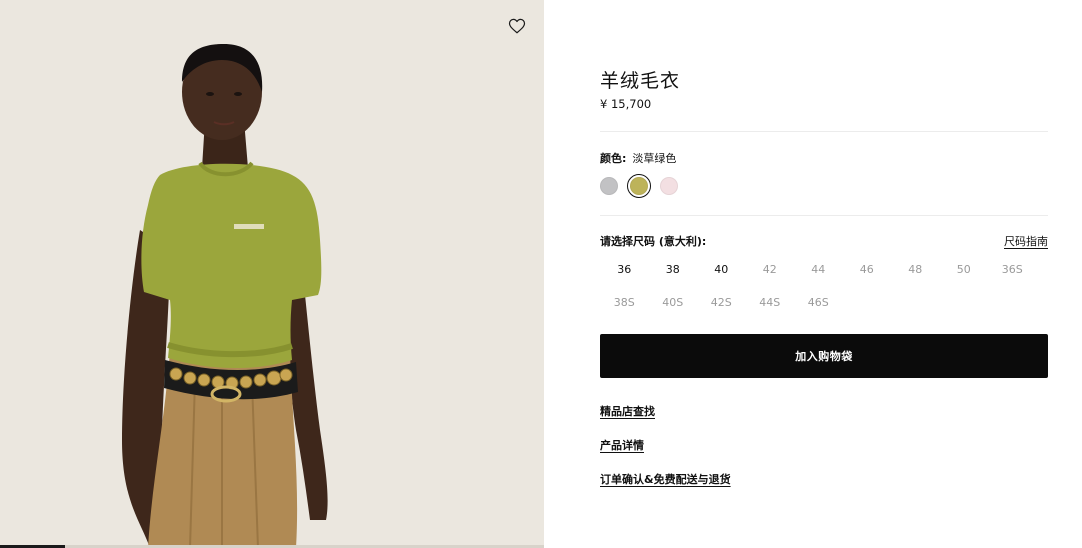 The width and height of the screenshot is (1082, 548). What do you see at coordinates (818, 302) in the screenshot?
I see `size-option: 46S` at bounding box center [818, 302].